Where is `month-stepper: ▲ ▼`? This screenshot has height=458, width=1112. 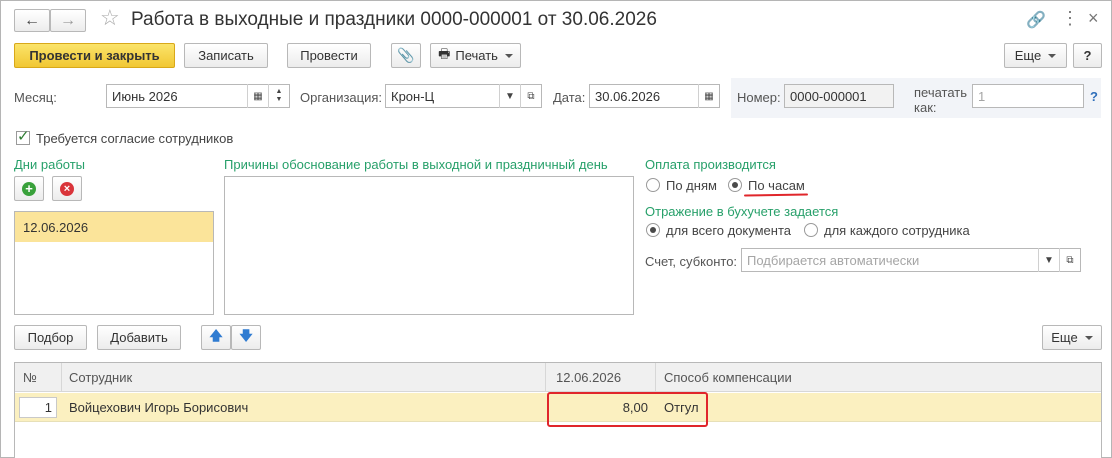
month-stepper: ▲ ▼ is located at coordinates (278, 96).